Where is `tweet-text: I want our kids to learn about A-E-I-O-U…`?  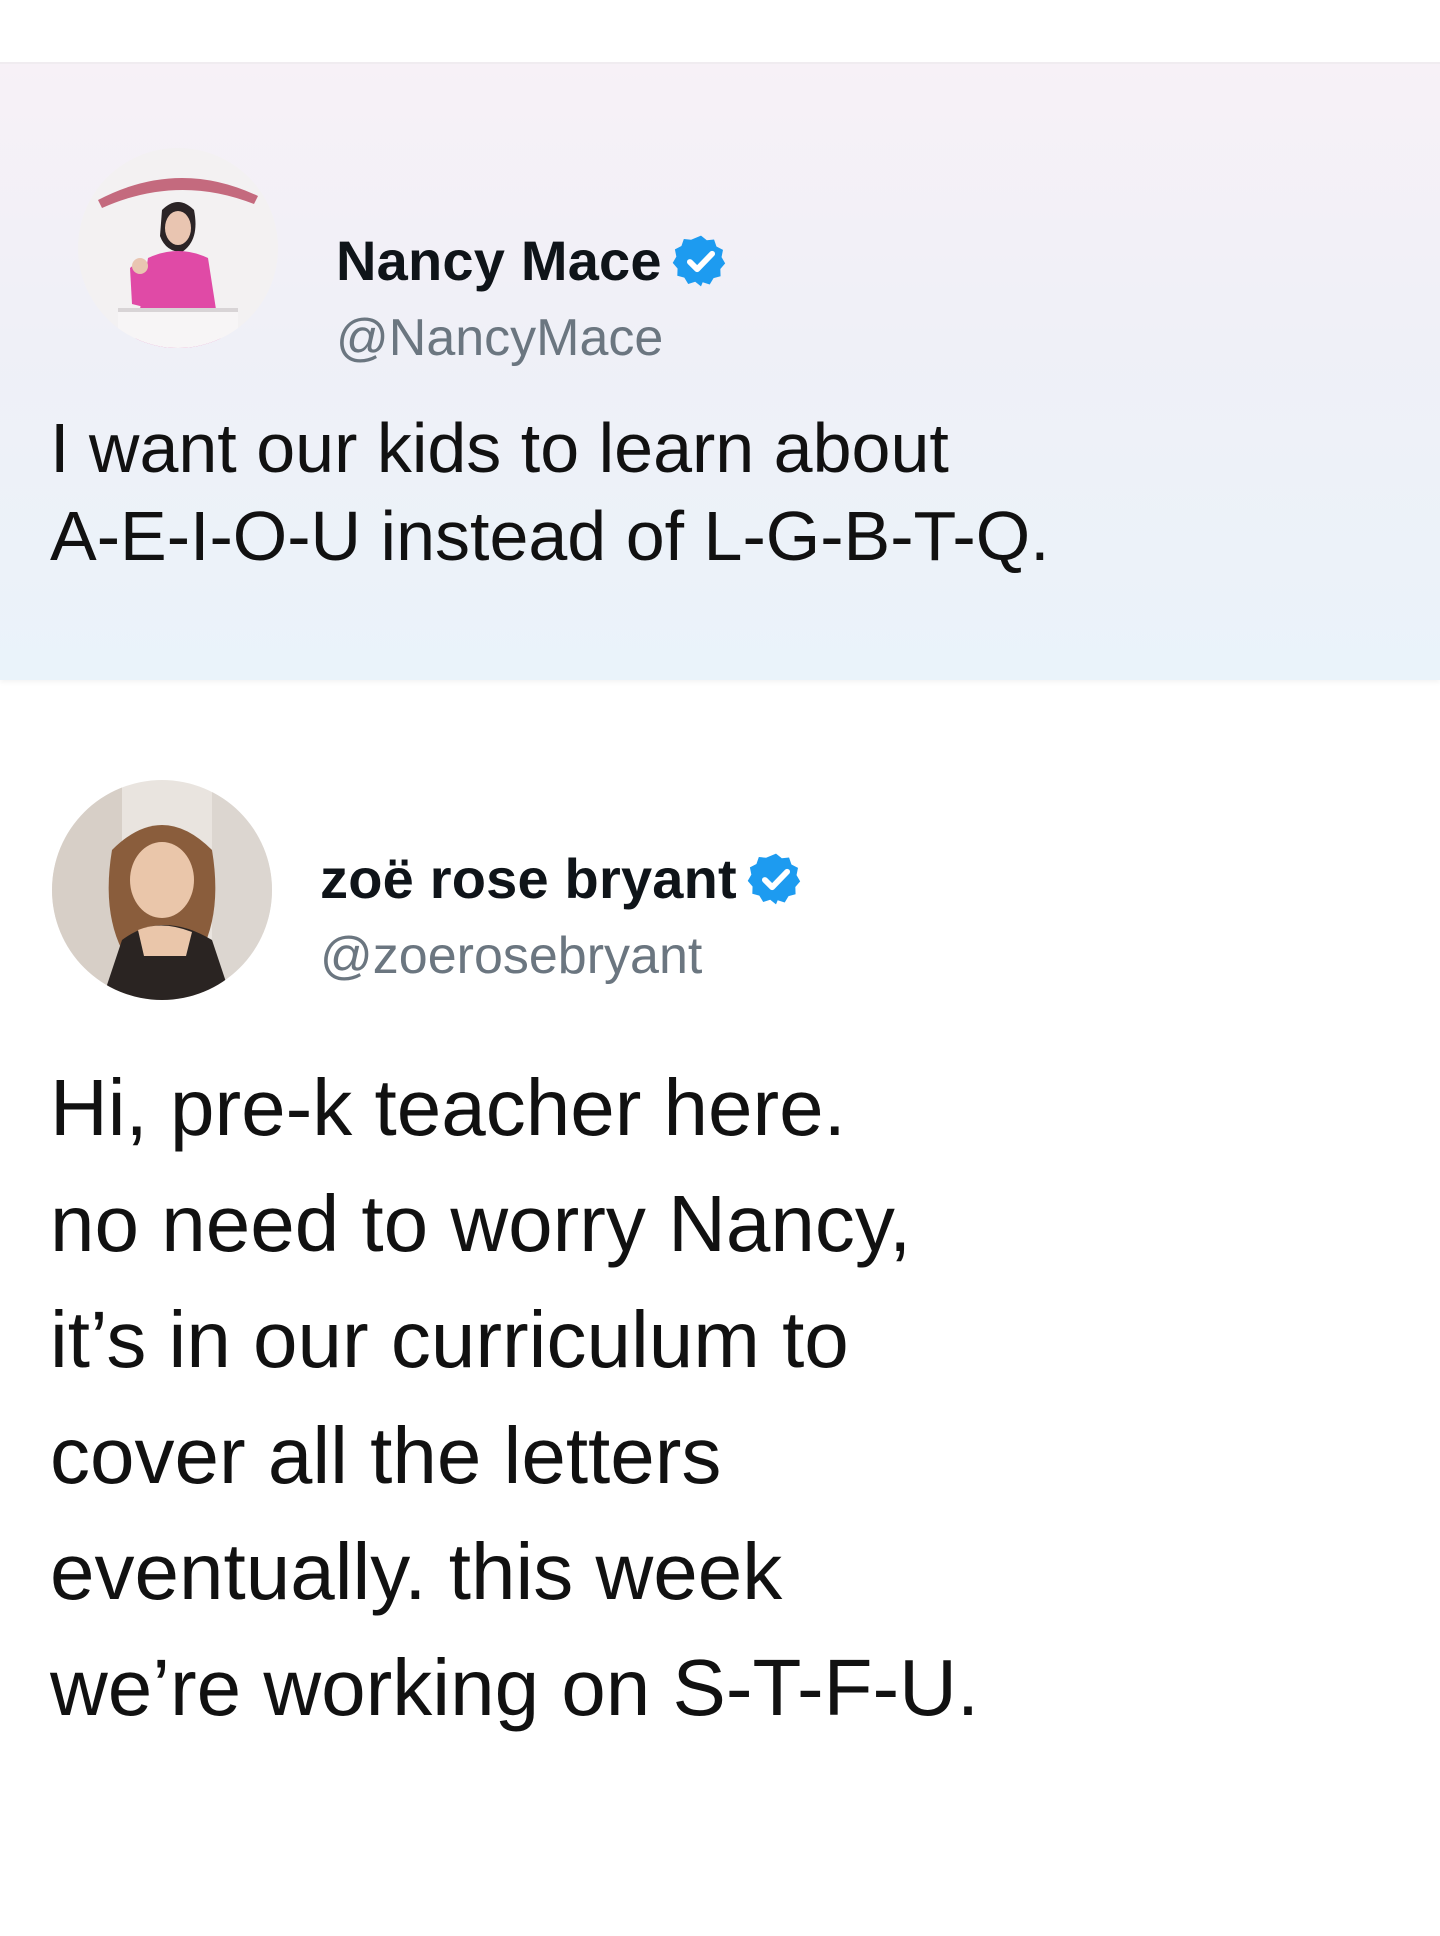
tweet-text: I want our kids to learn about A-E-I-O-U… is located at coordinates (550, 492).